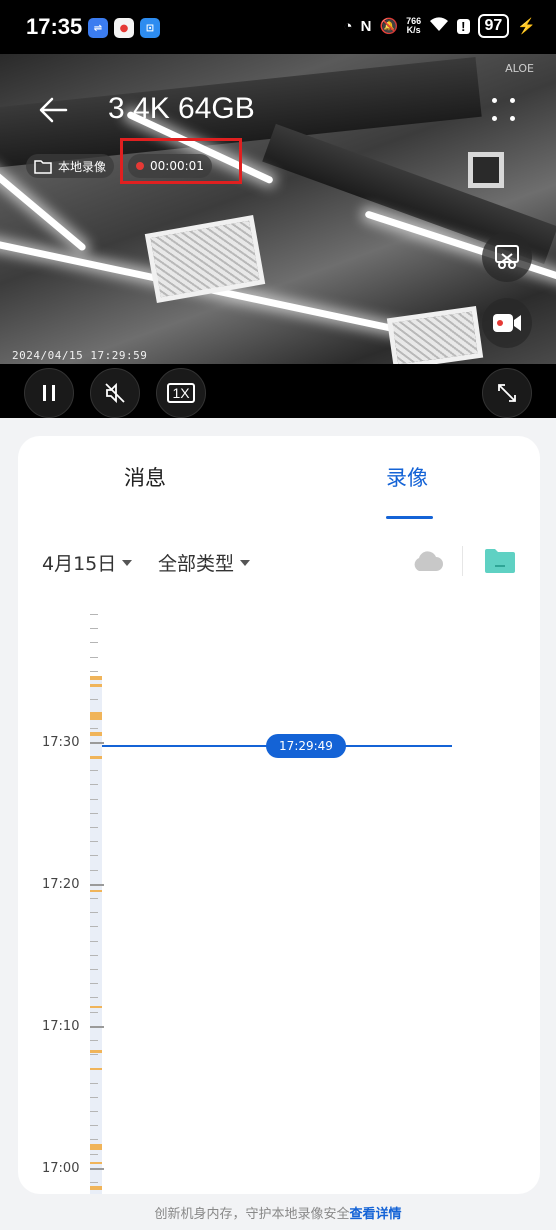 The height and width of the screenshot is (1230, 556). I want to click on timeline-label: 17:00, so click(61, 1168).